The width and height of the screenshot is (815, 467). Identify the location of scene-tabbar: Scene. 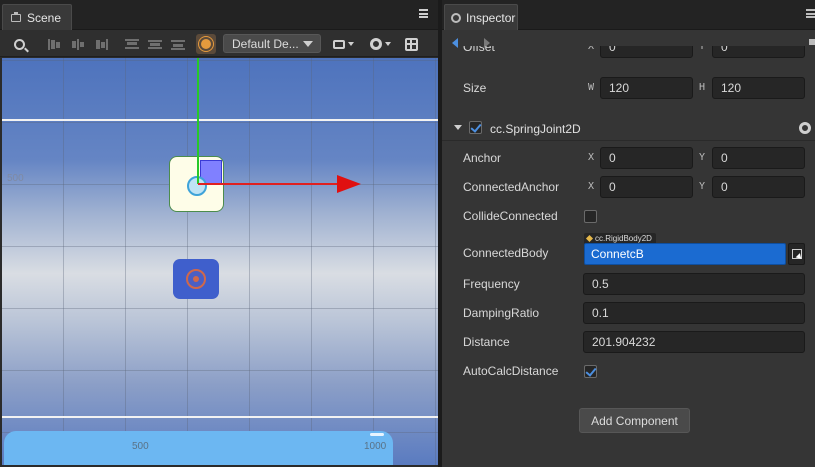
(219, 15).